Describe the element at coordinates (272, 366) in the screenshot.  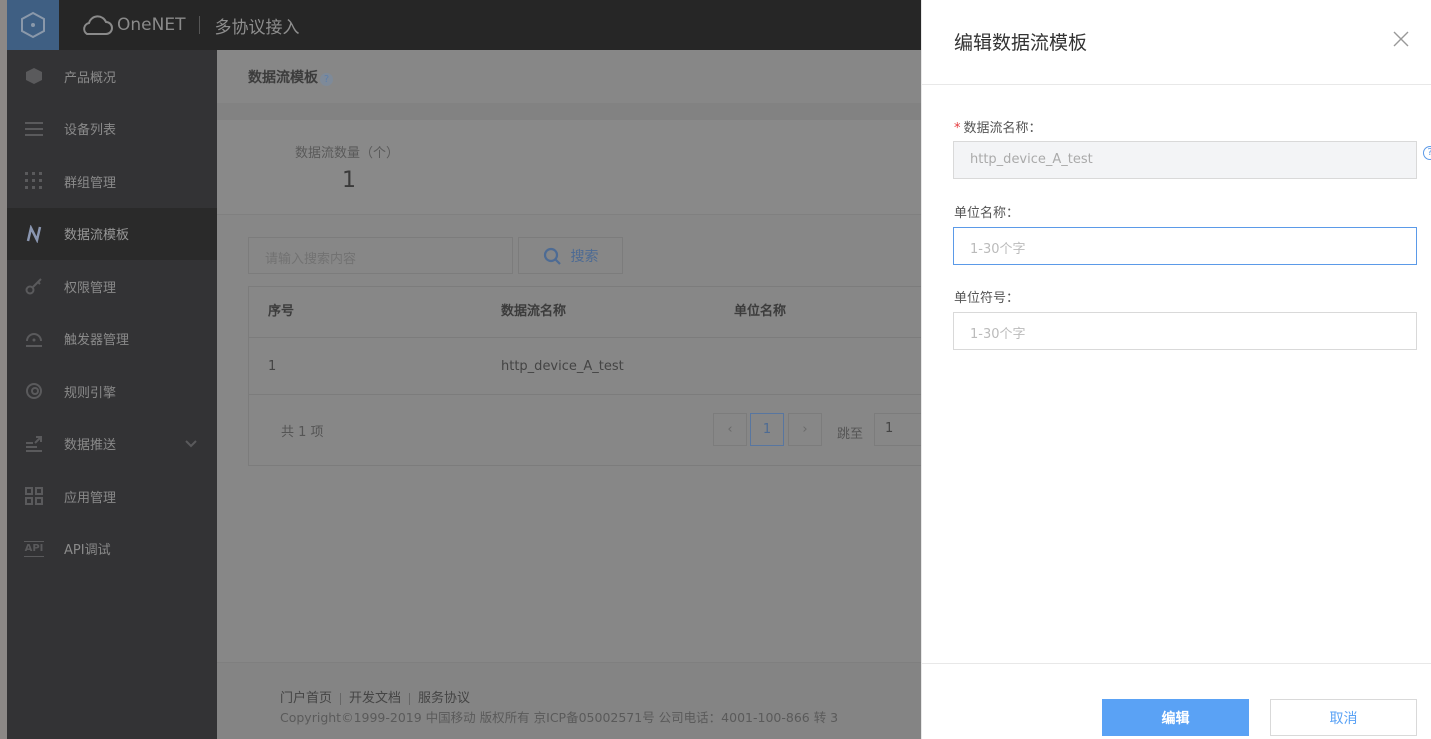
I see `cell-index: 1` at that location.